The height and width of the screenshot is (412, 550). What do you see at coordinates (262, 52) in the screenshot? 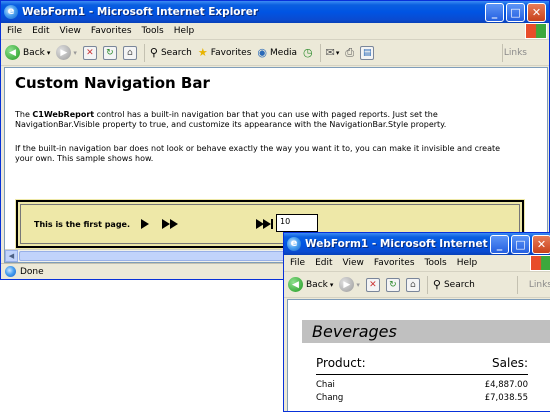
I see `media-icon: ◉` at bounding box center [262, 52].